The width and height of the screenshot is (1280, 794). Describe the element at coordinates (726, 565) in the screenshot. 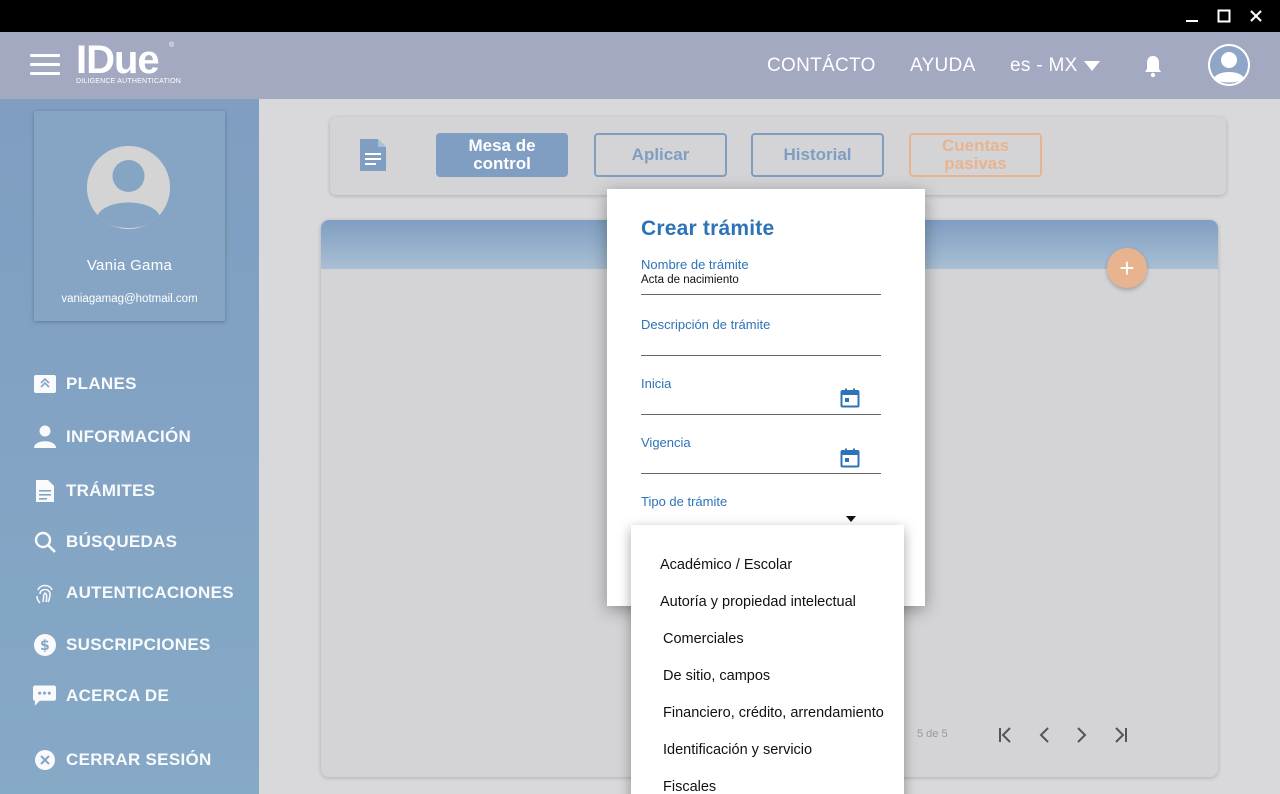

I see `option-academico: Académico / Escolar` at that location.